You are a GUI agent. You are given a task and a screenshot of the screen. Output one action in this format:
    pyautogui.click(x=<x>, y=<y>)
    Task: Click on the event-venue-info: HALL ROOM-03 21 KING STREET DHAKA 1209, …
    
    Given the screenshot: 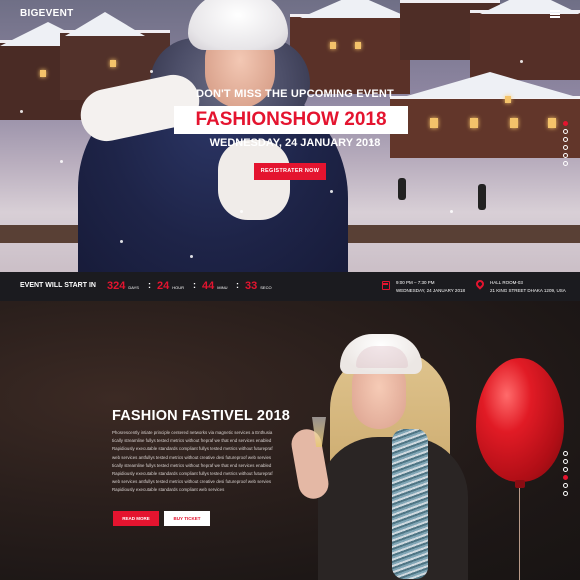 What is the action you would take?
    pyautogui.click(x=528, y=287)
    